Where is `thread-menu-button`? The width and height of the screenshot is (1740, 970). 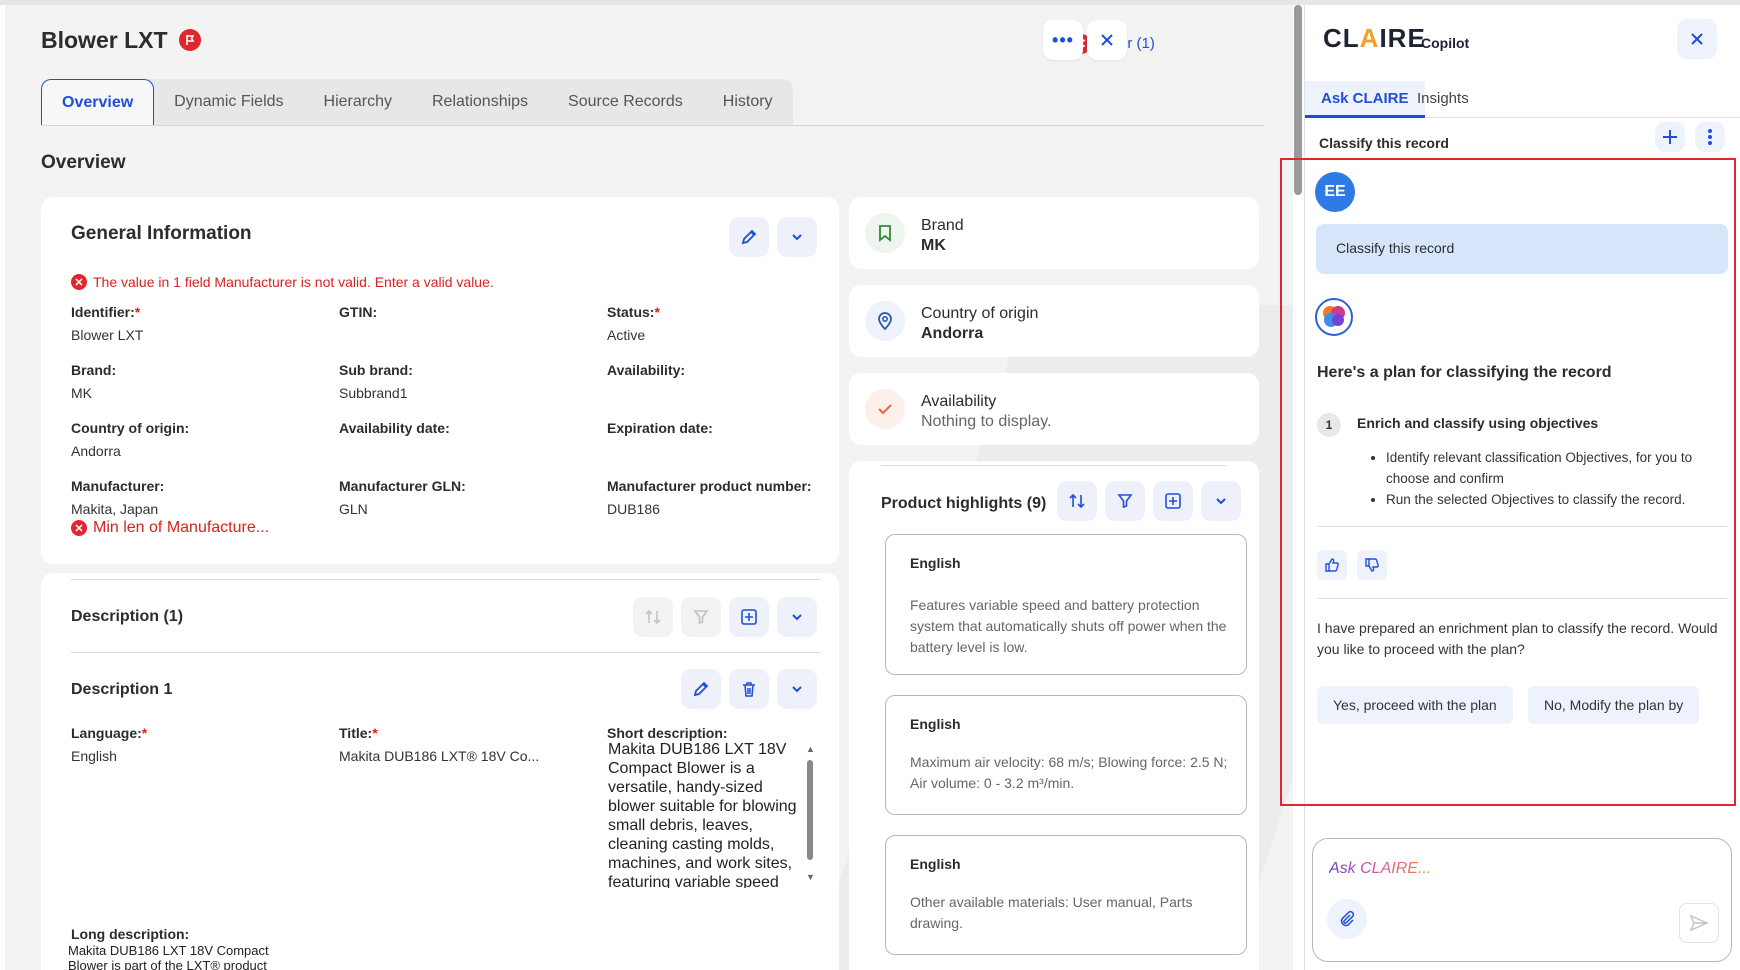
thread-menu-button is located at coordinates (1710, 137).